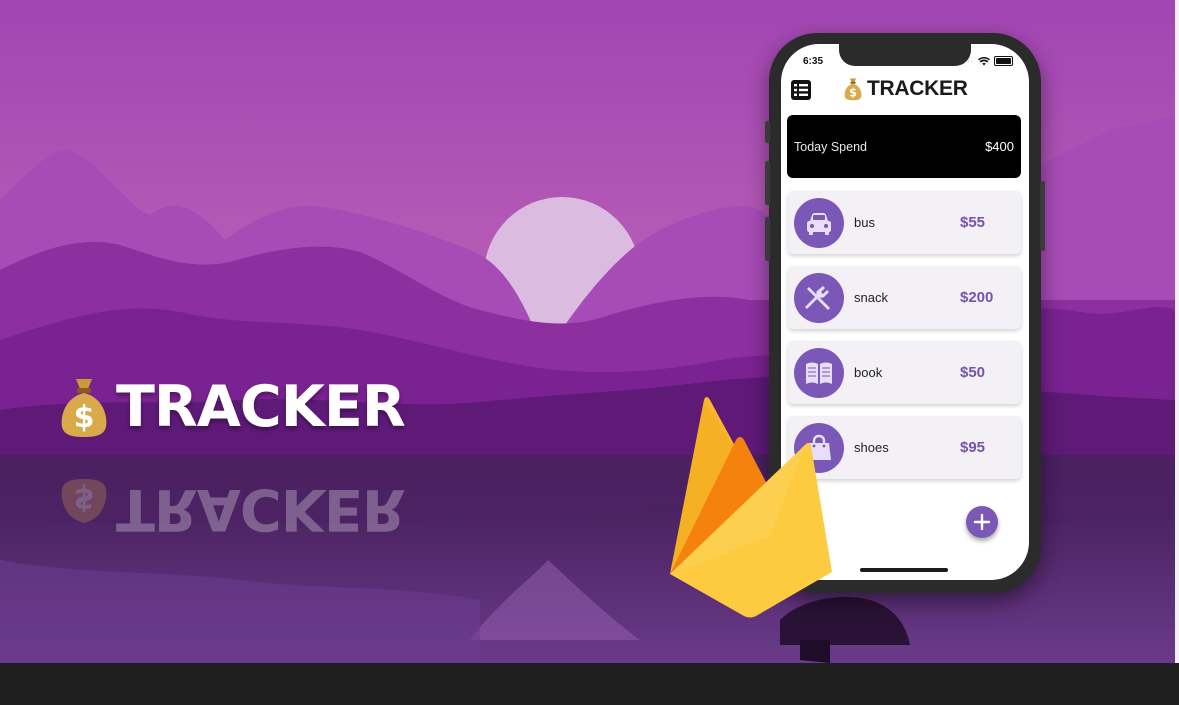 The width and height of the screenshot is (1179, 705). I want to click on expense-name: shoes, so click(871, 447).